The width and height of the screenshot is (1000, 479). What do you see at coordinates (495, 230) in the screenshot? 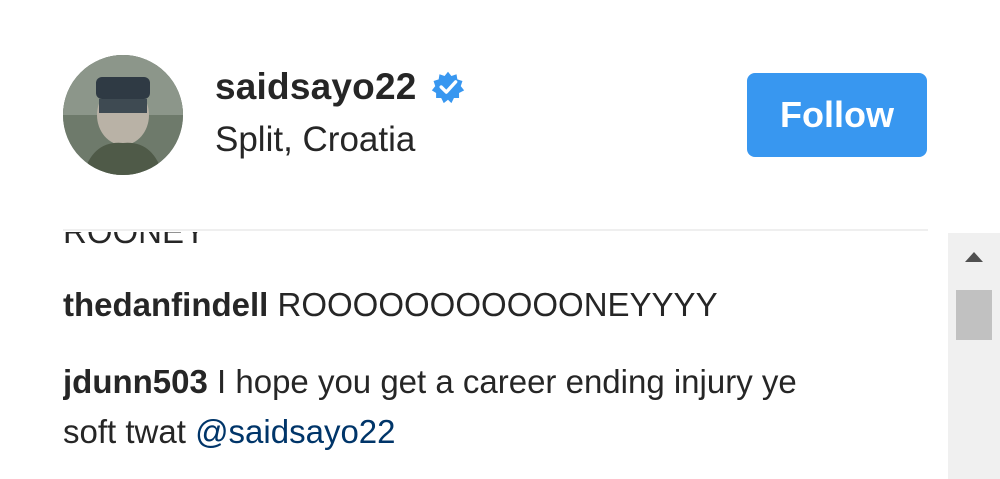
I see `divider` at bounding box center [495, 230].